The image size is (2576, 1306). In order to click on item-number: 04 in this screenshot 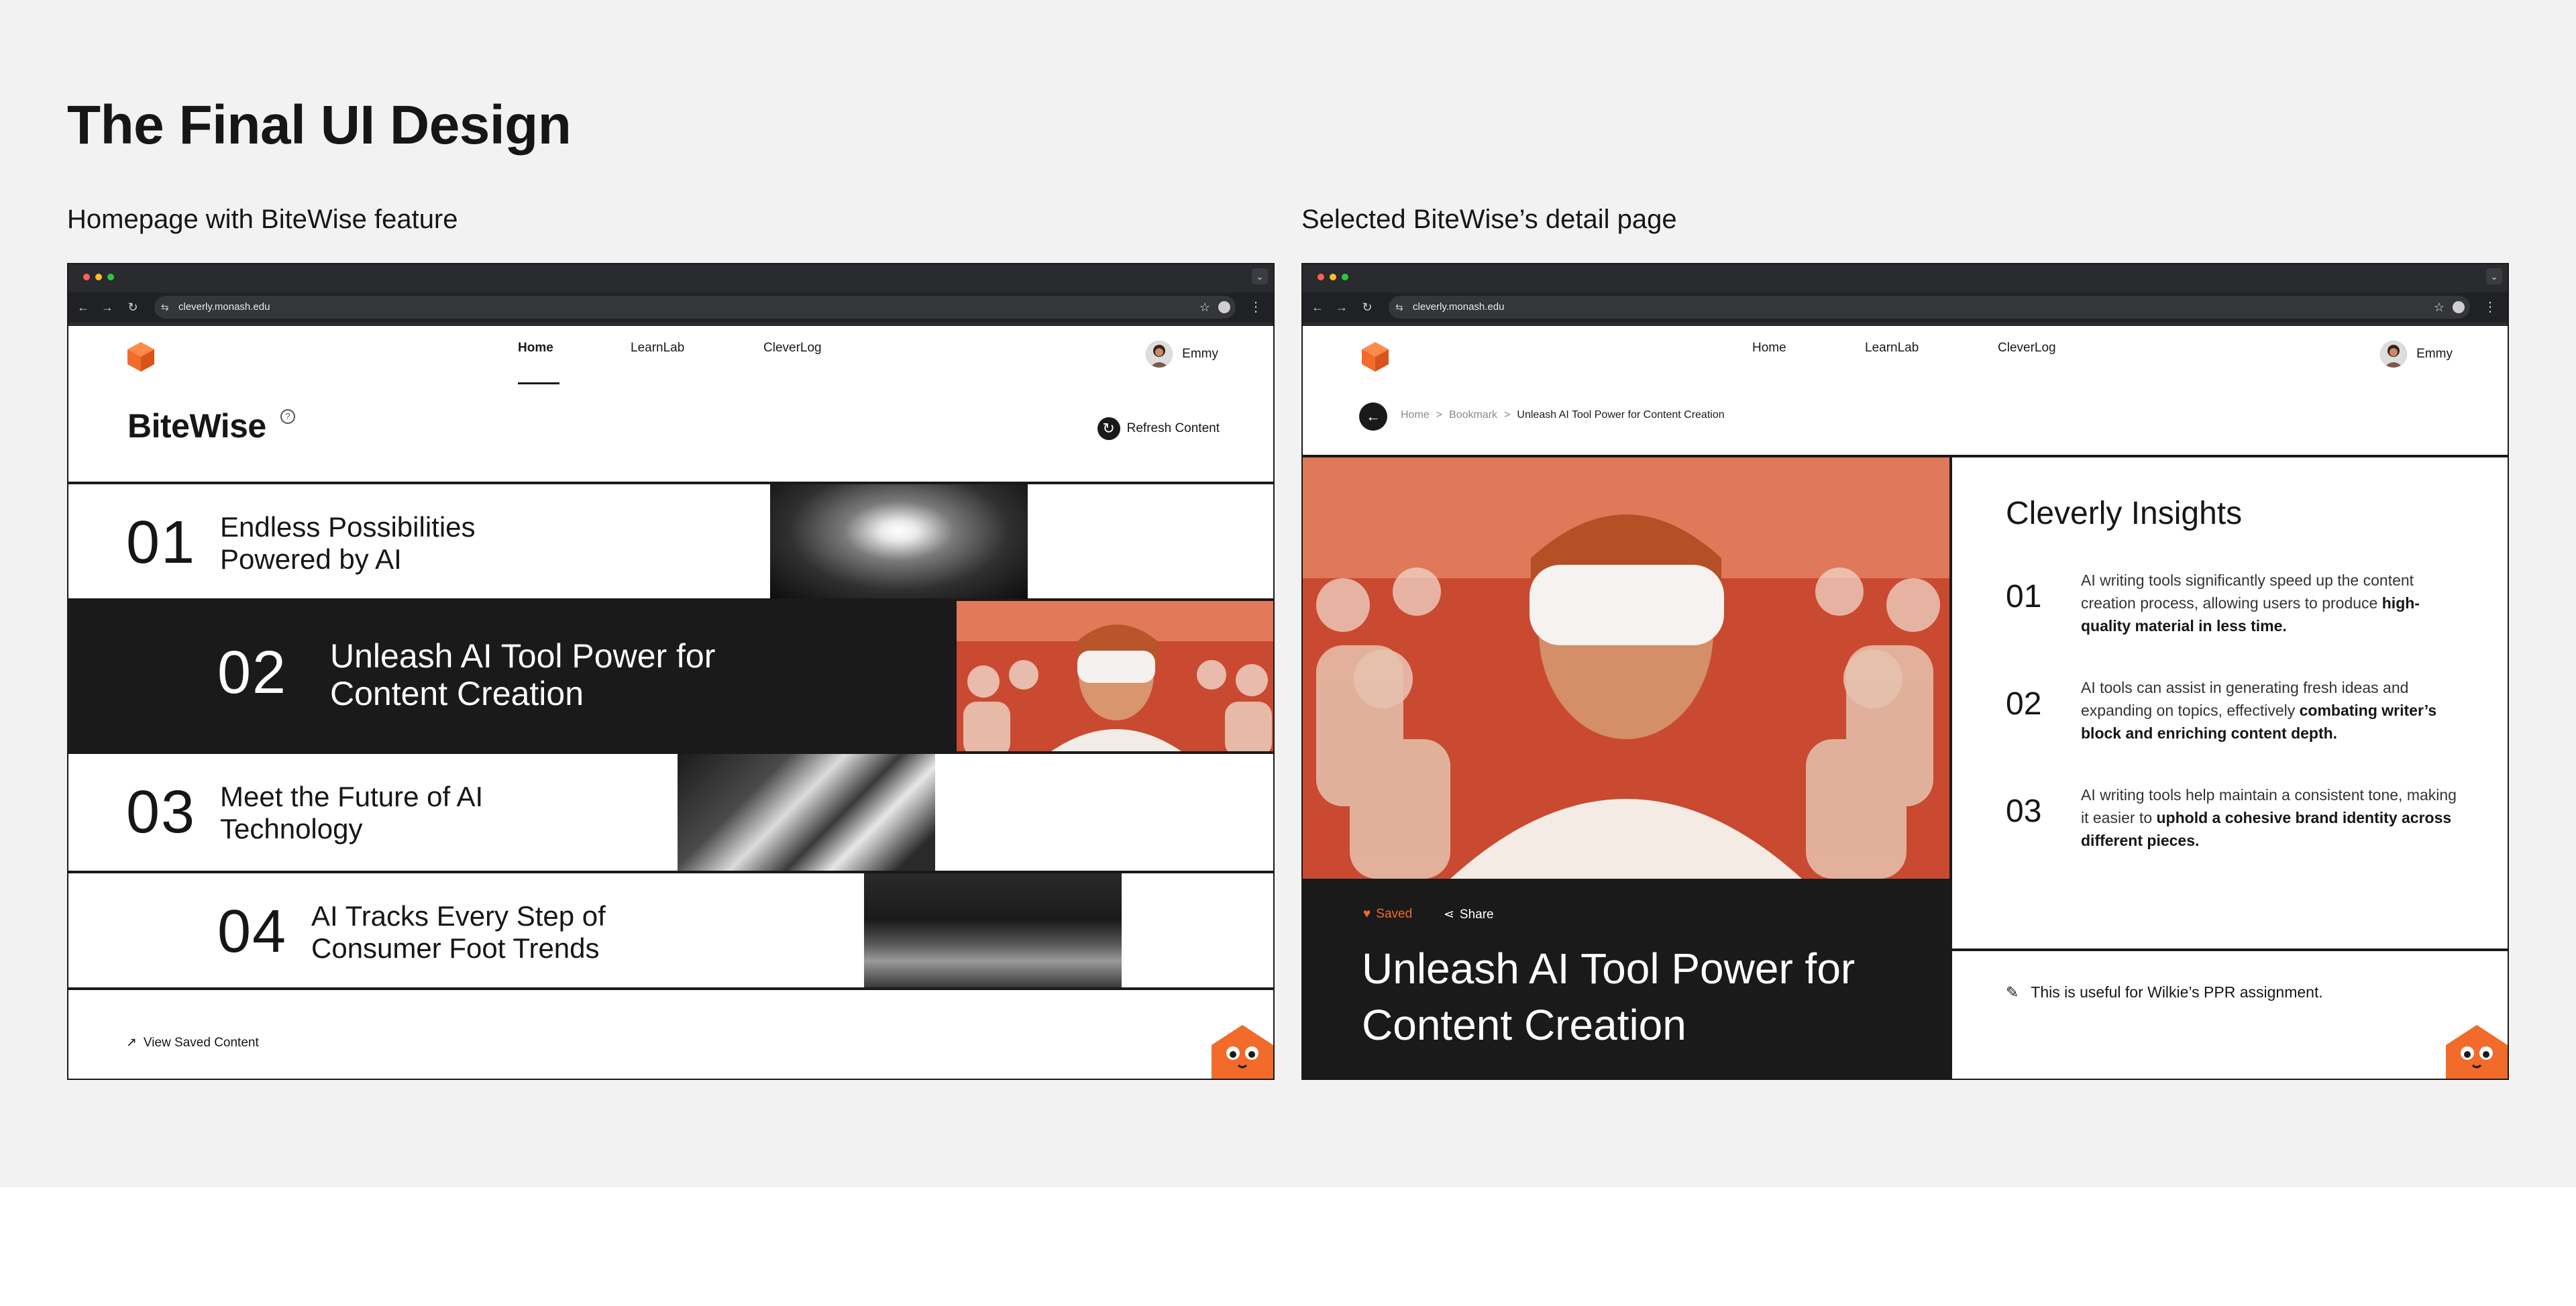, I will do `click(252, 931)`.